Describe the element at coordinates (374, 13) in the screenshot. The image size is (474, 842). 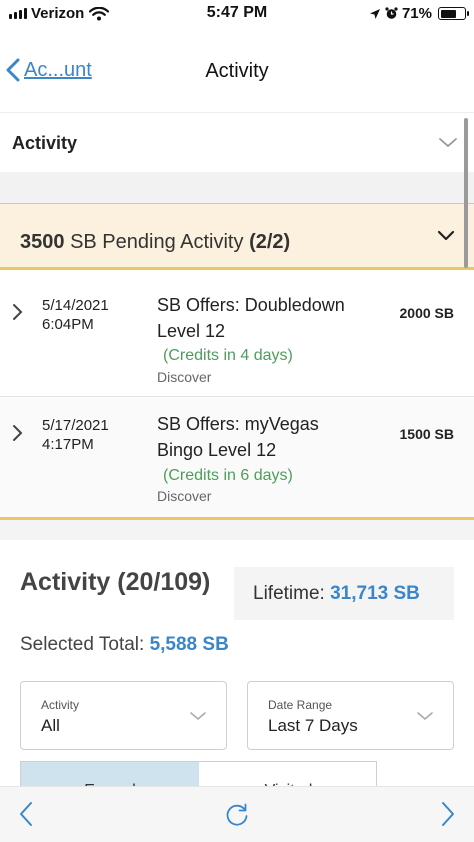
I see `location-icon` at that location.